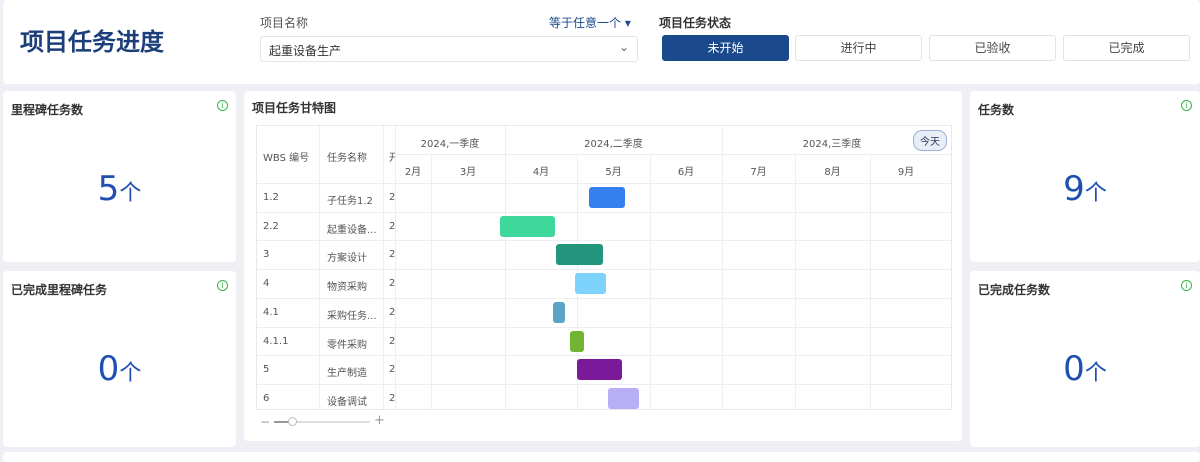  Describe the element at coordinates (350, 201) in the screenshot. I see `task-name-cell: 子任务1.2` at that location.